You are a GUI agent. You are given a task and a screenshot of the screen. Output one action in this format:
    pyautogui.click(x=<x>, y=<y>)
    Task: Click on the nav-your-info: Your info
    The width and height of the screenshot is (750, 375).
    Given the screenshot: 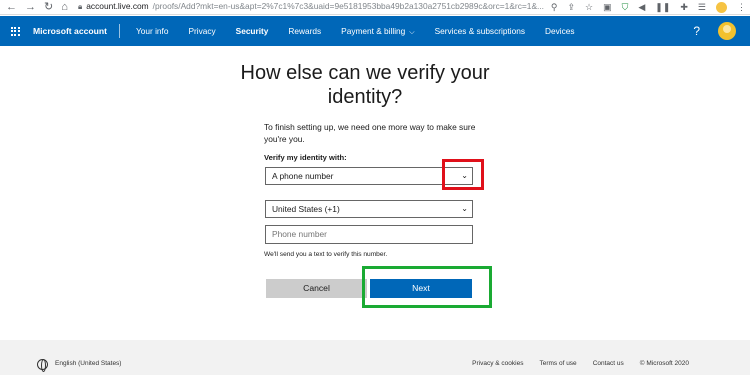 What is the action you would take?
    pyautogui.click(x=152, y=31)
    